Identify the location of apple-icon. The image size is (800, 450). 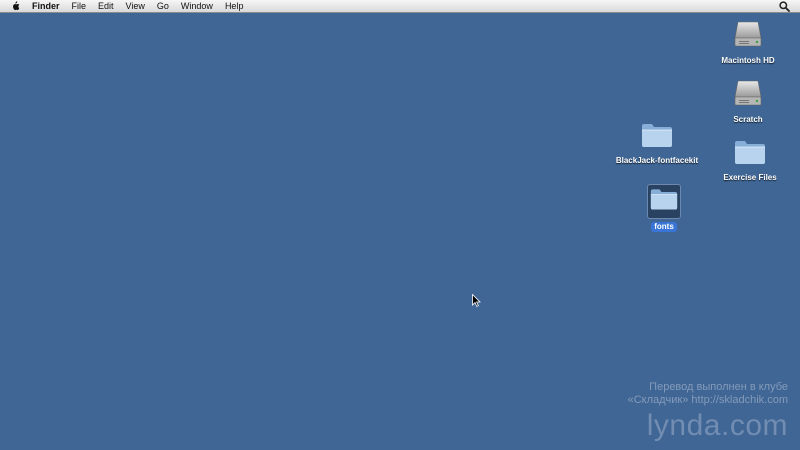
(15, 6).